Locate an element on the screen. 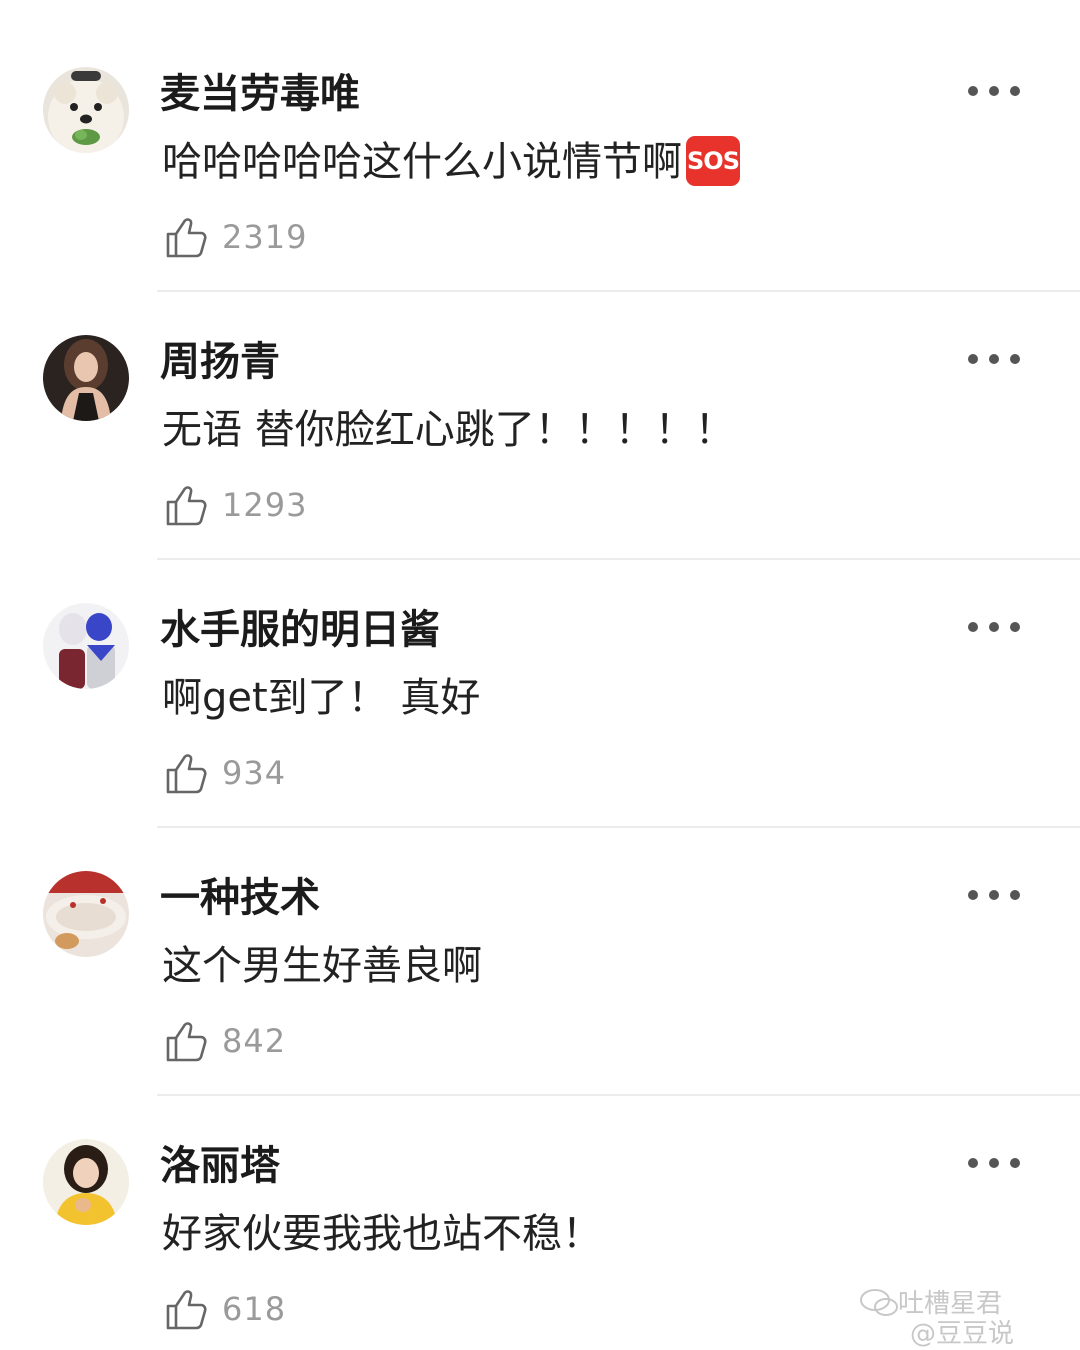  girl-yellow-avatar-icon is located at coordinates (86, 1182).